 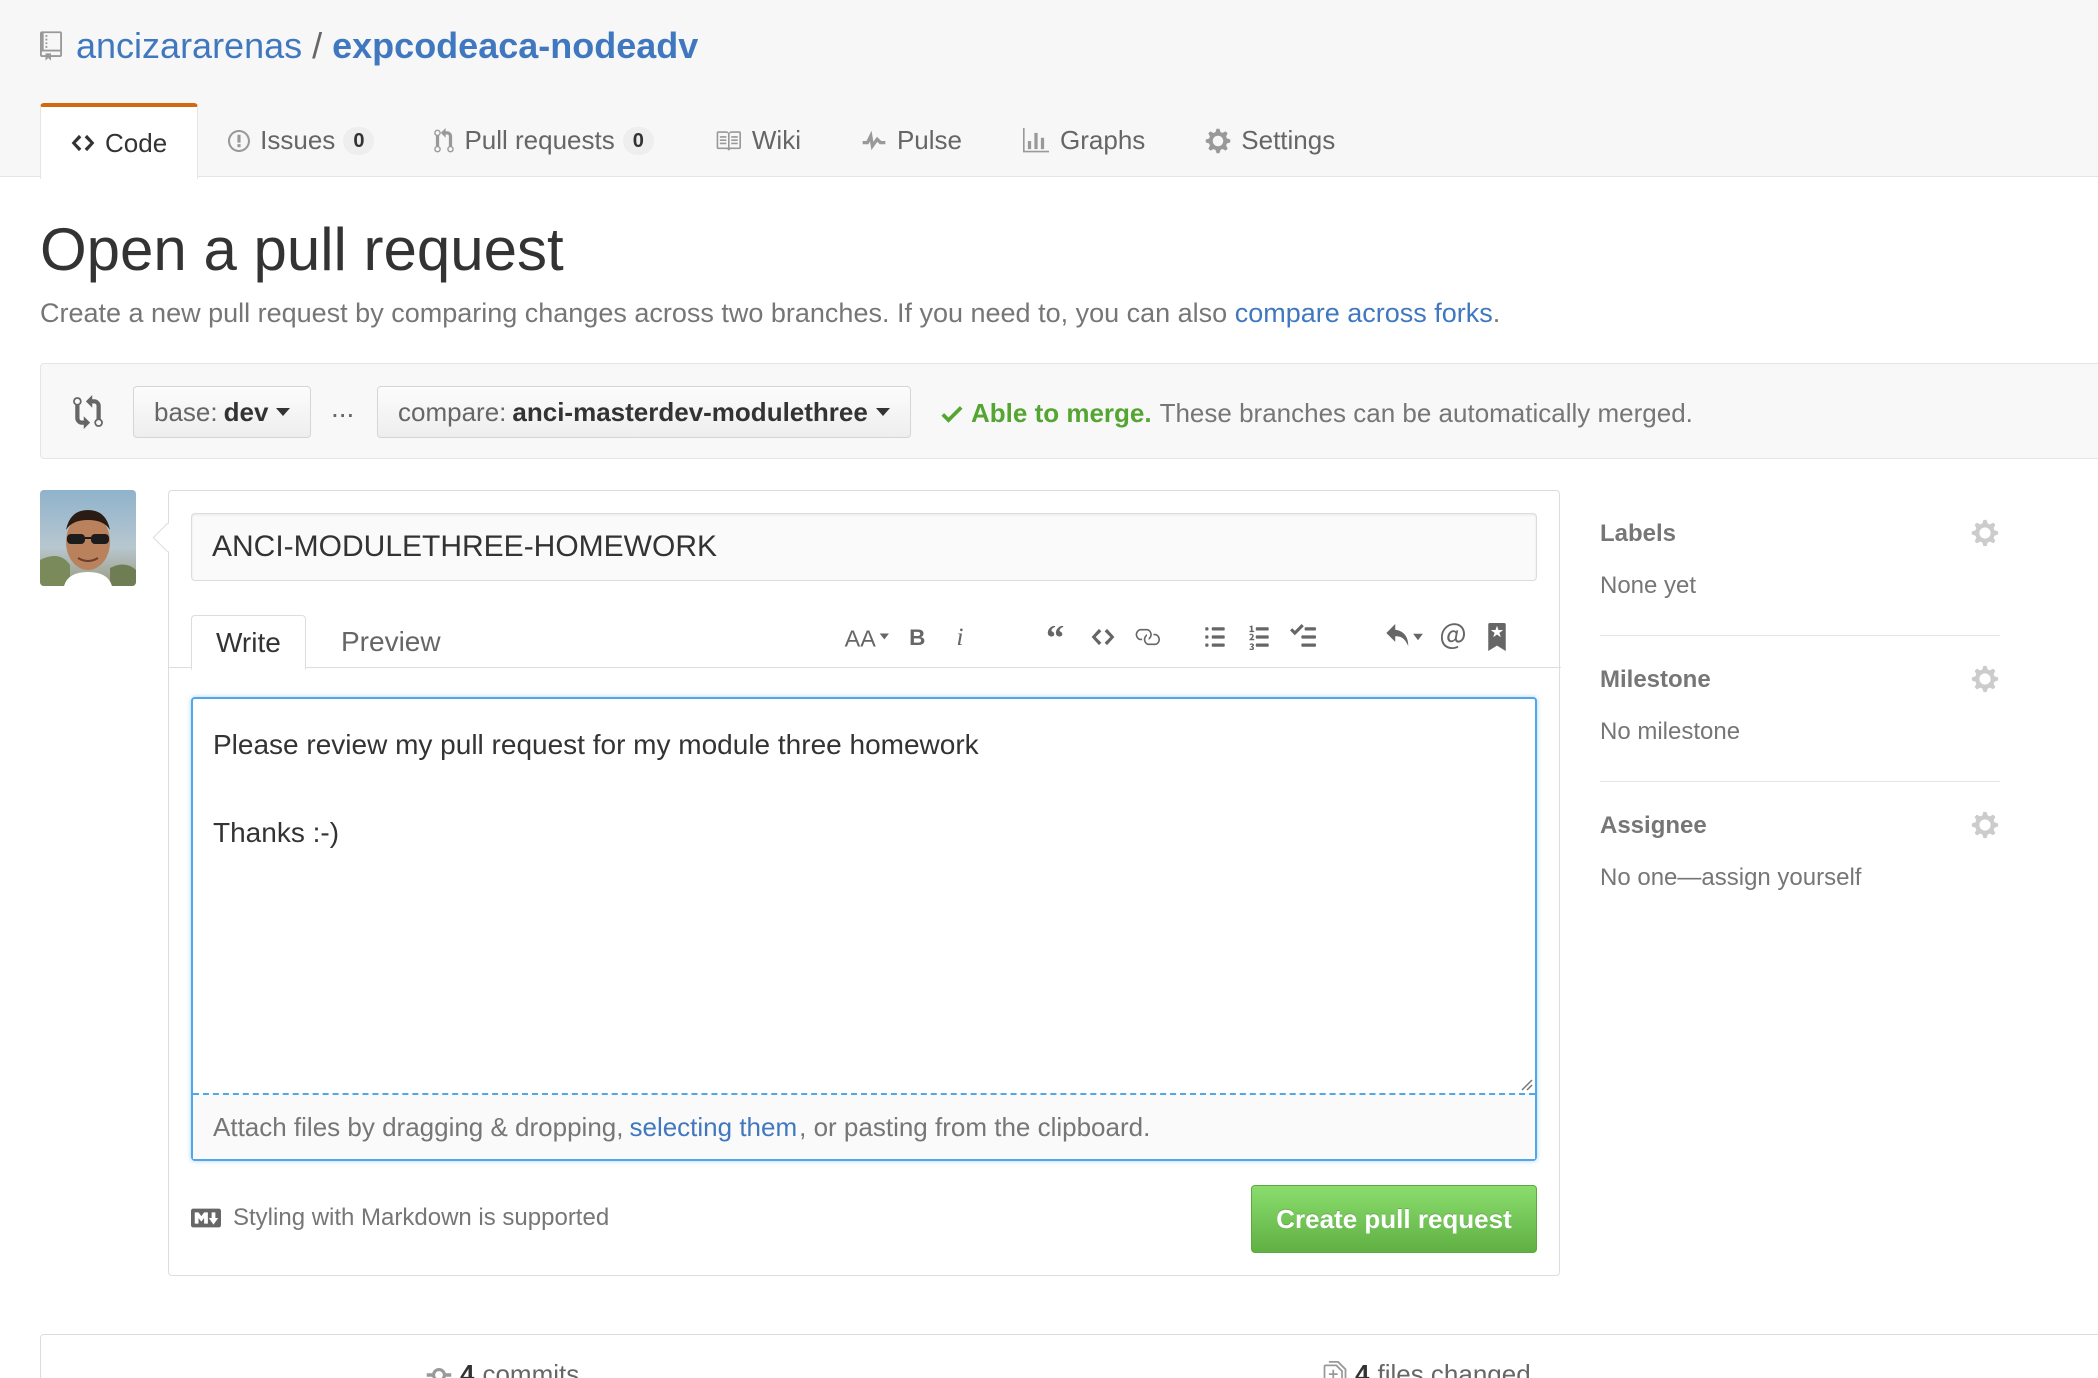 I want to click on book-icon, so click(x=728, y=141).